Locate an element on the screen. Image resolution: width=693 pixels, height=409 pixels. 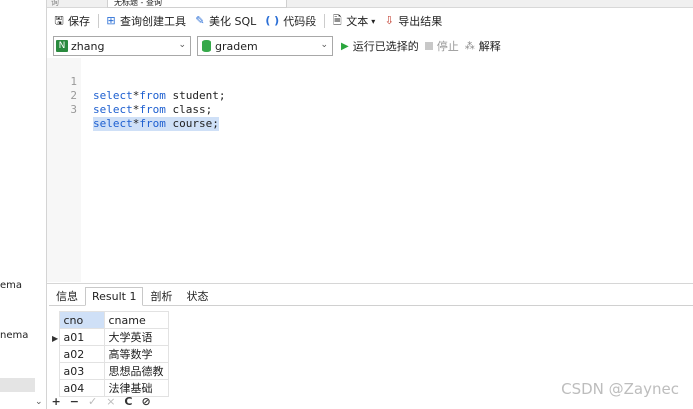
query-builder-label: 查询创建工具 is located at coordinates (153, 21).